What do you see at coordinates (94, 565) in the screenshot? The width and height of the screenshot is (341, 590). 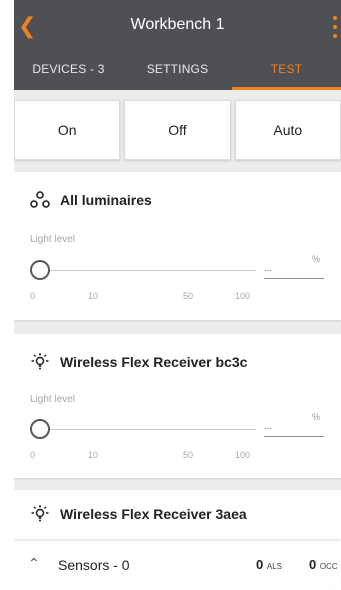 I see `sensors-label: Sensors - 0` at bounding box center [94, 565].